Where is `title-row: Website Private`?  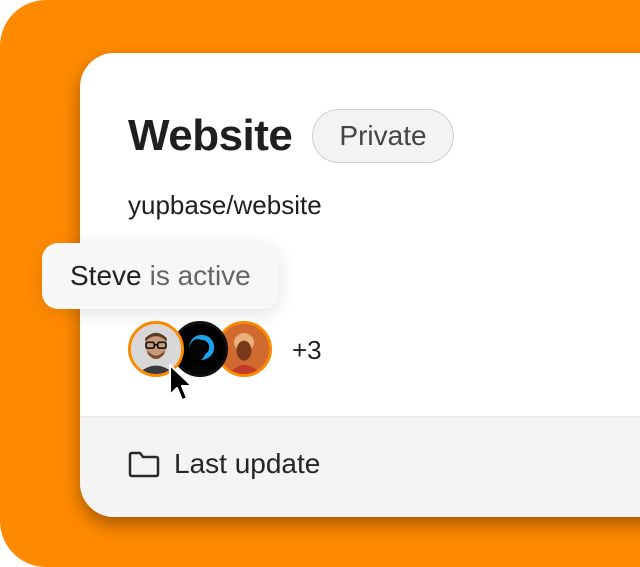
title-row: Website Private is located at coordinates (291, 136).